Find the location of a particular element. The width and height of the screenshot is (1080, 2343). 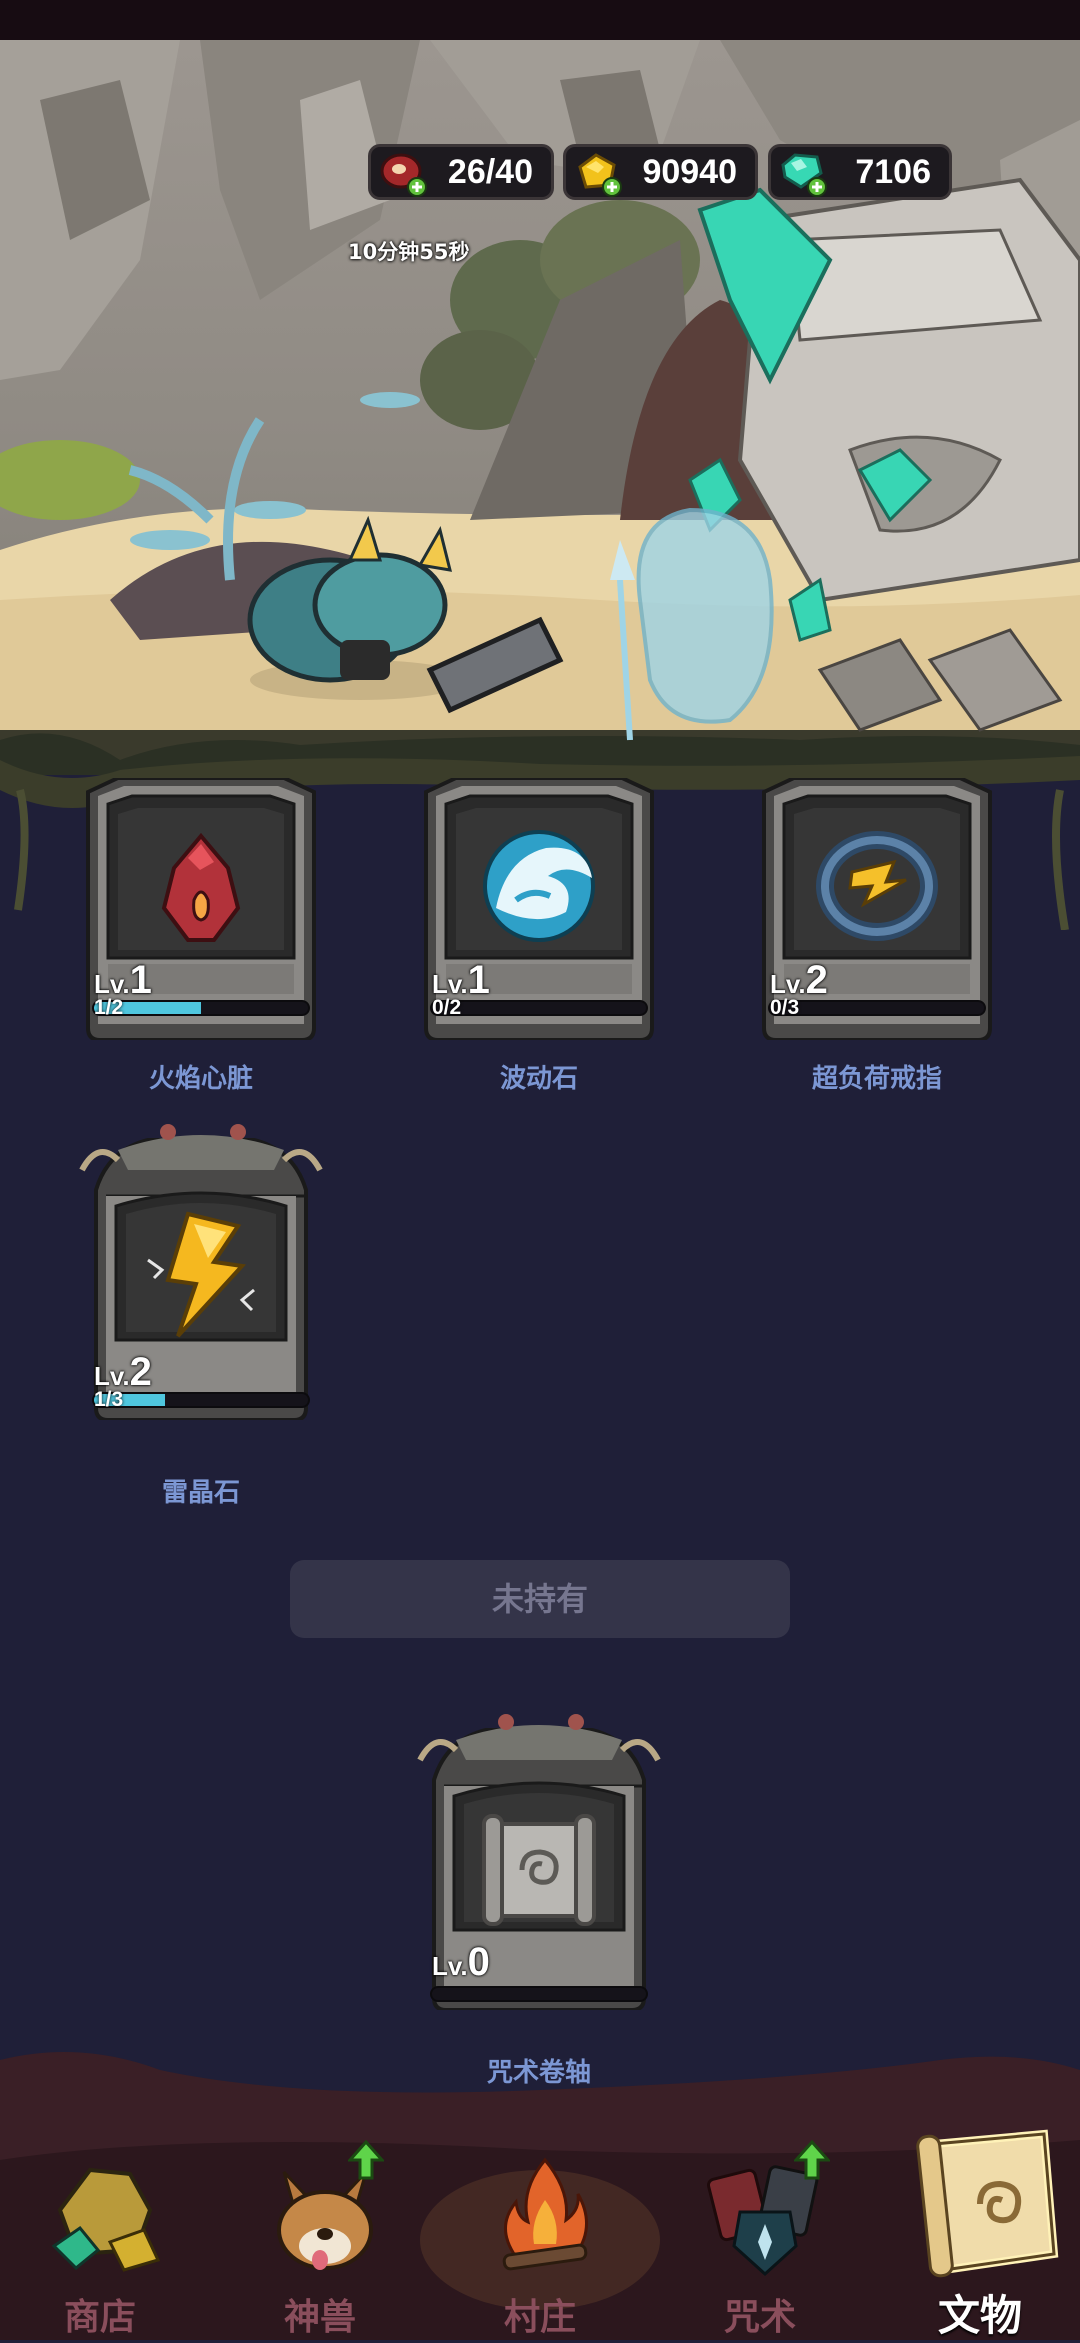

meat-icon is located at coordinates (402, 172).